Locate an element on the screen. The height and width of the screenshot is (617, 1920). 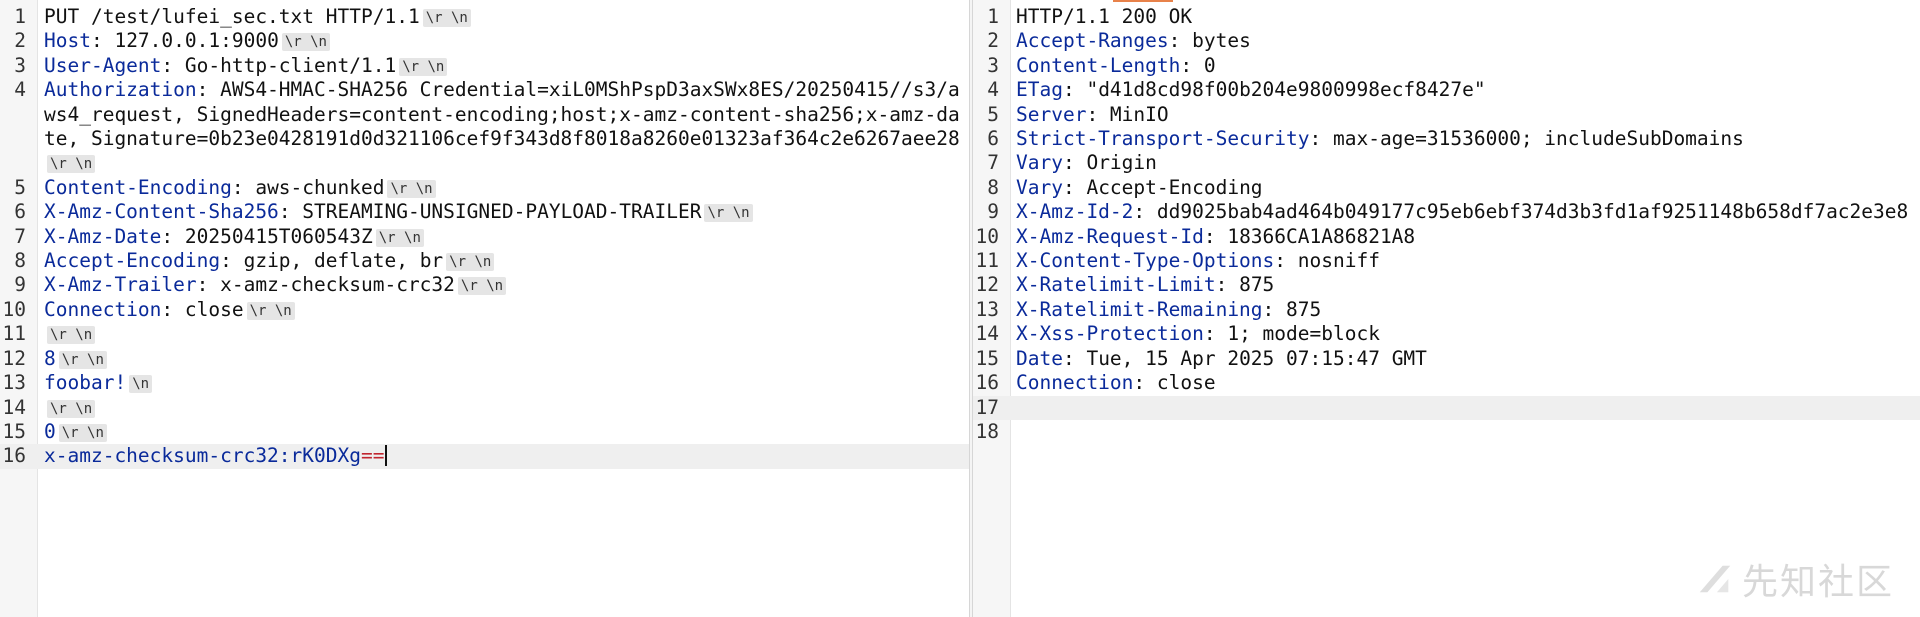
response-line: 7 Vary: Origin is located at coordinates (1446, 163).